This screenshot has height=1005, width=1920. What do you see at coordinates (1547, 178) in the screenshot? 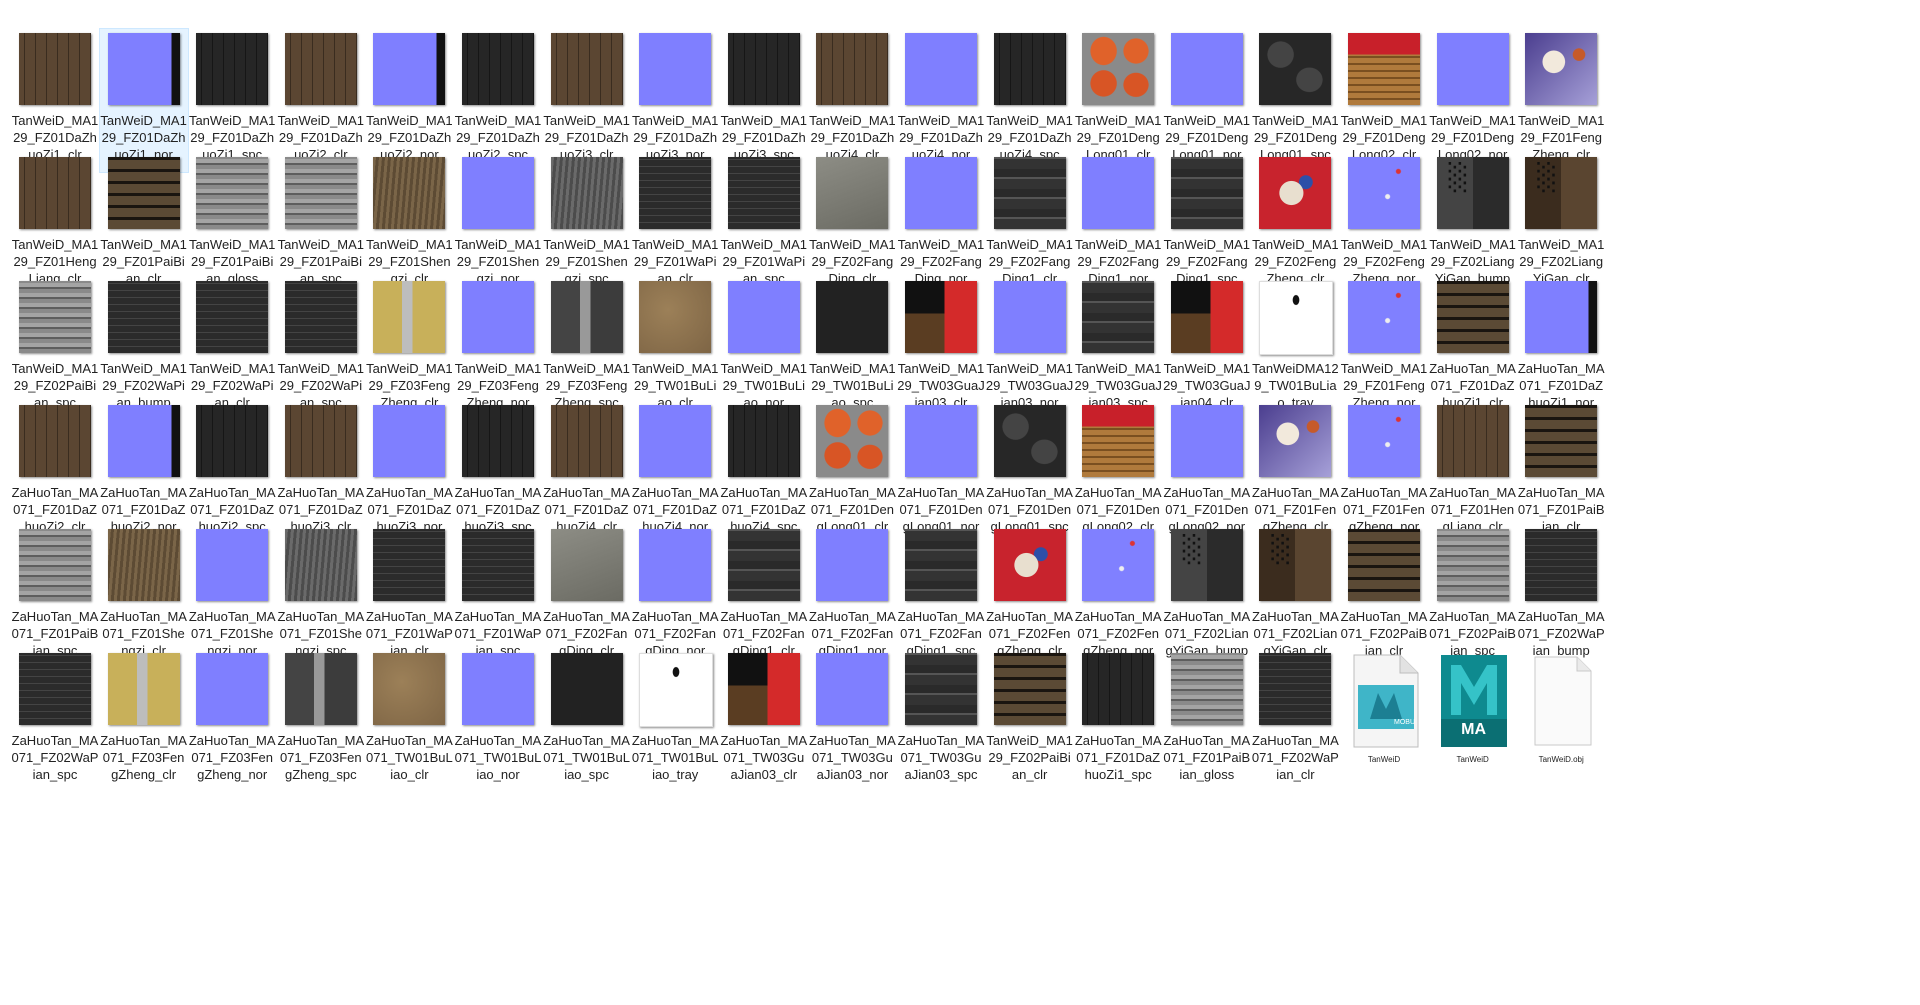
I see `sign-glyph-icon: ░` at bounding box center [1547, 178].